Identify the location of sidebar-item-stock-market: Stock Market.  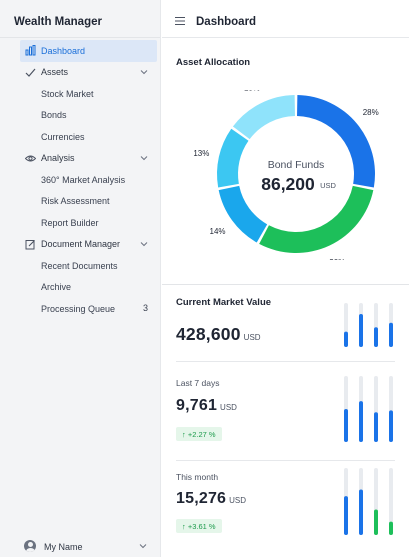
(80, 94).